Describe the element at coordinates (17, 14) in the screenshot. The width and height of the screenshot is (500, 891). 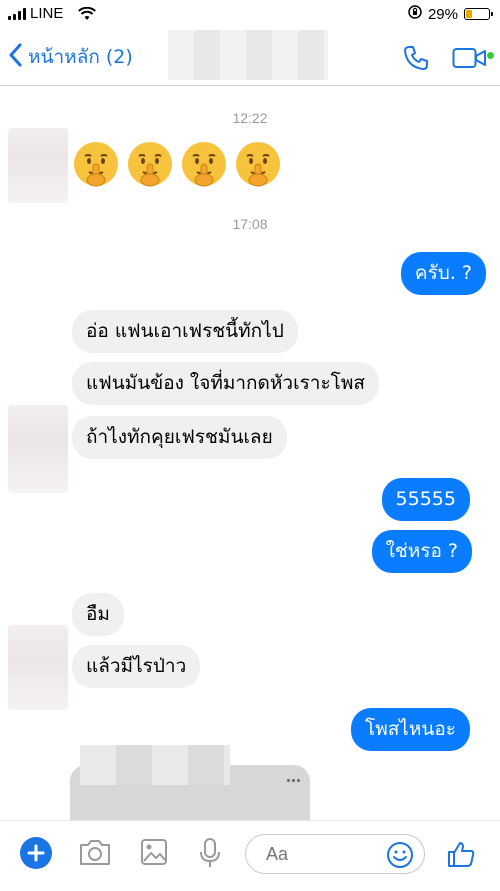
I see `signal-strength-icon` at that location.